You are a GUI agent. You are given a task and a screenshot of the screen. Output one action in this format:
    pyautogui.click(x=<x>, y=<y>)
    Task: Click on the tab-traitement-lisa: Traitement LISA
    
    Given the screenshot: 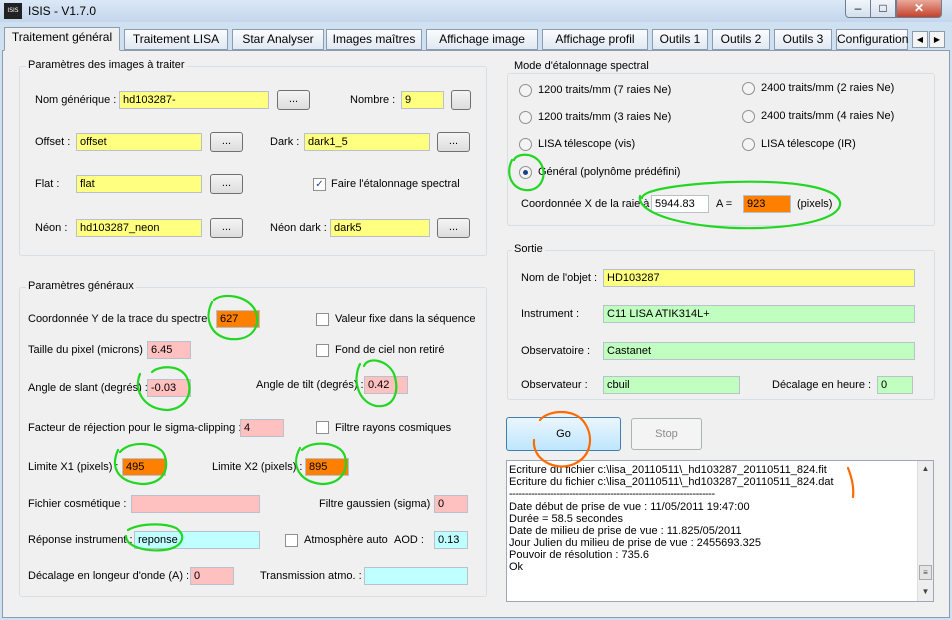 What is the action you would take?
    pyautogui.click(x=176, y=39)
    